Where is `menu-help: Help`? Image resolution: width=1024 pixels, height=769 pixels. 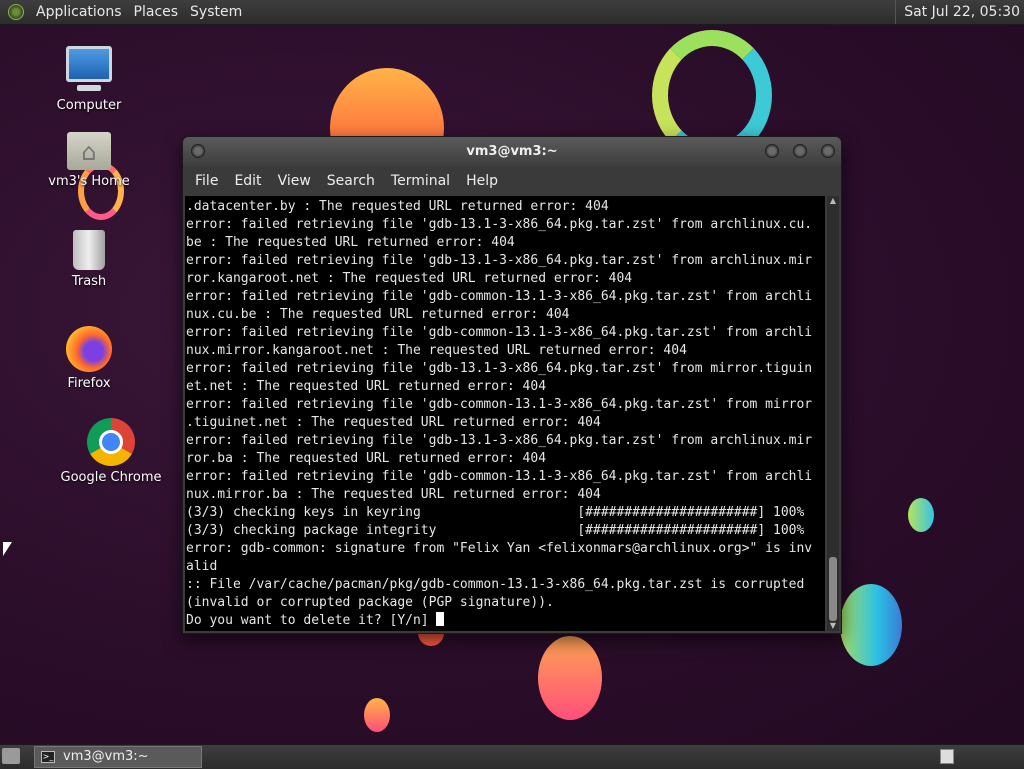 menu-help: Help is located at coordinates (482, 181).